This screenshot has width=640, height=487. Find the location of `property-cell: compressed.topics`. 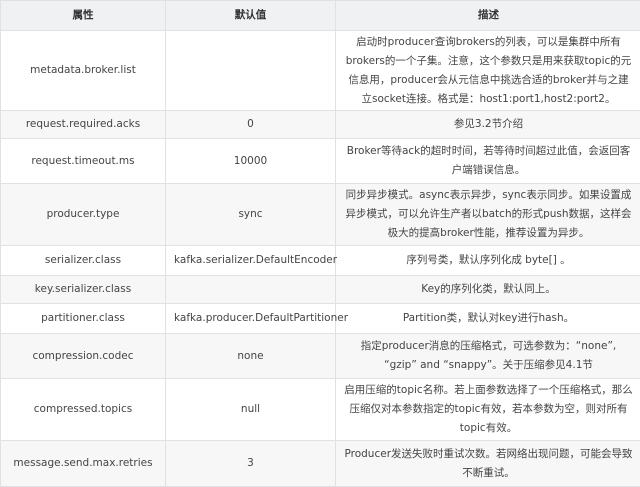

property-cell: compressed.topics is located at coordinates (83, 410).